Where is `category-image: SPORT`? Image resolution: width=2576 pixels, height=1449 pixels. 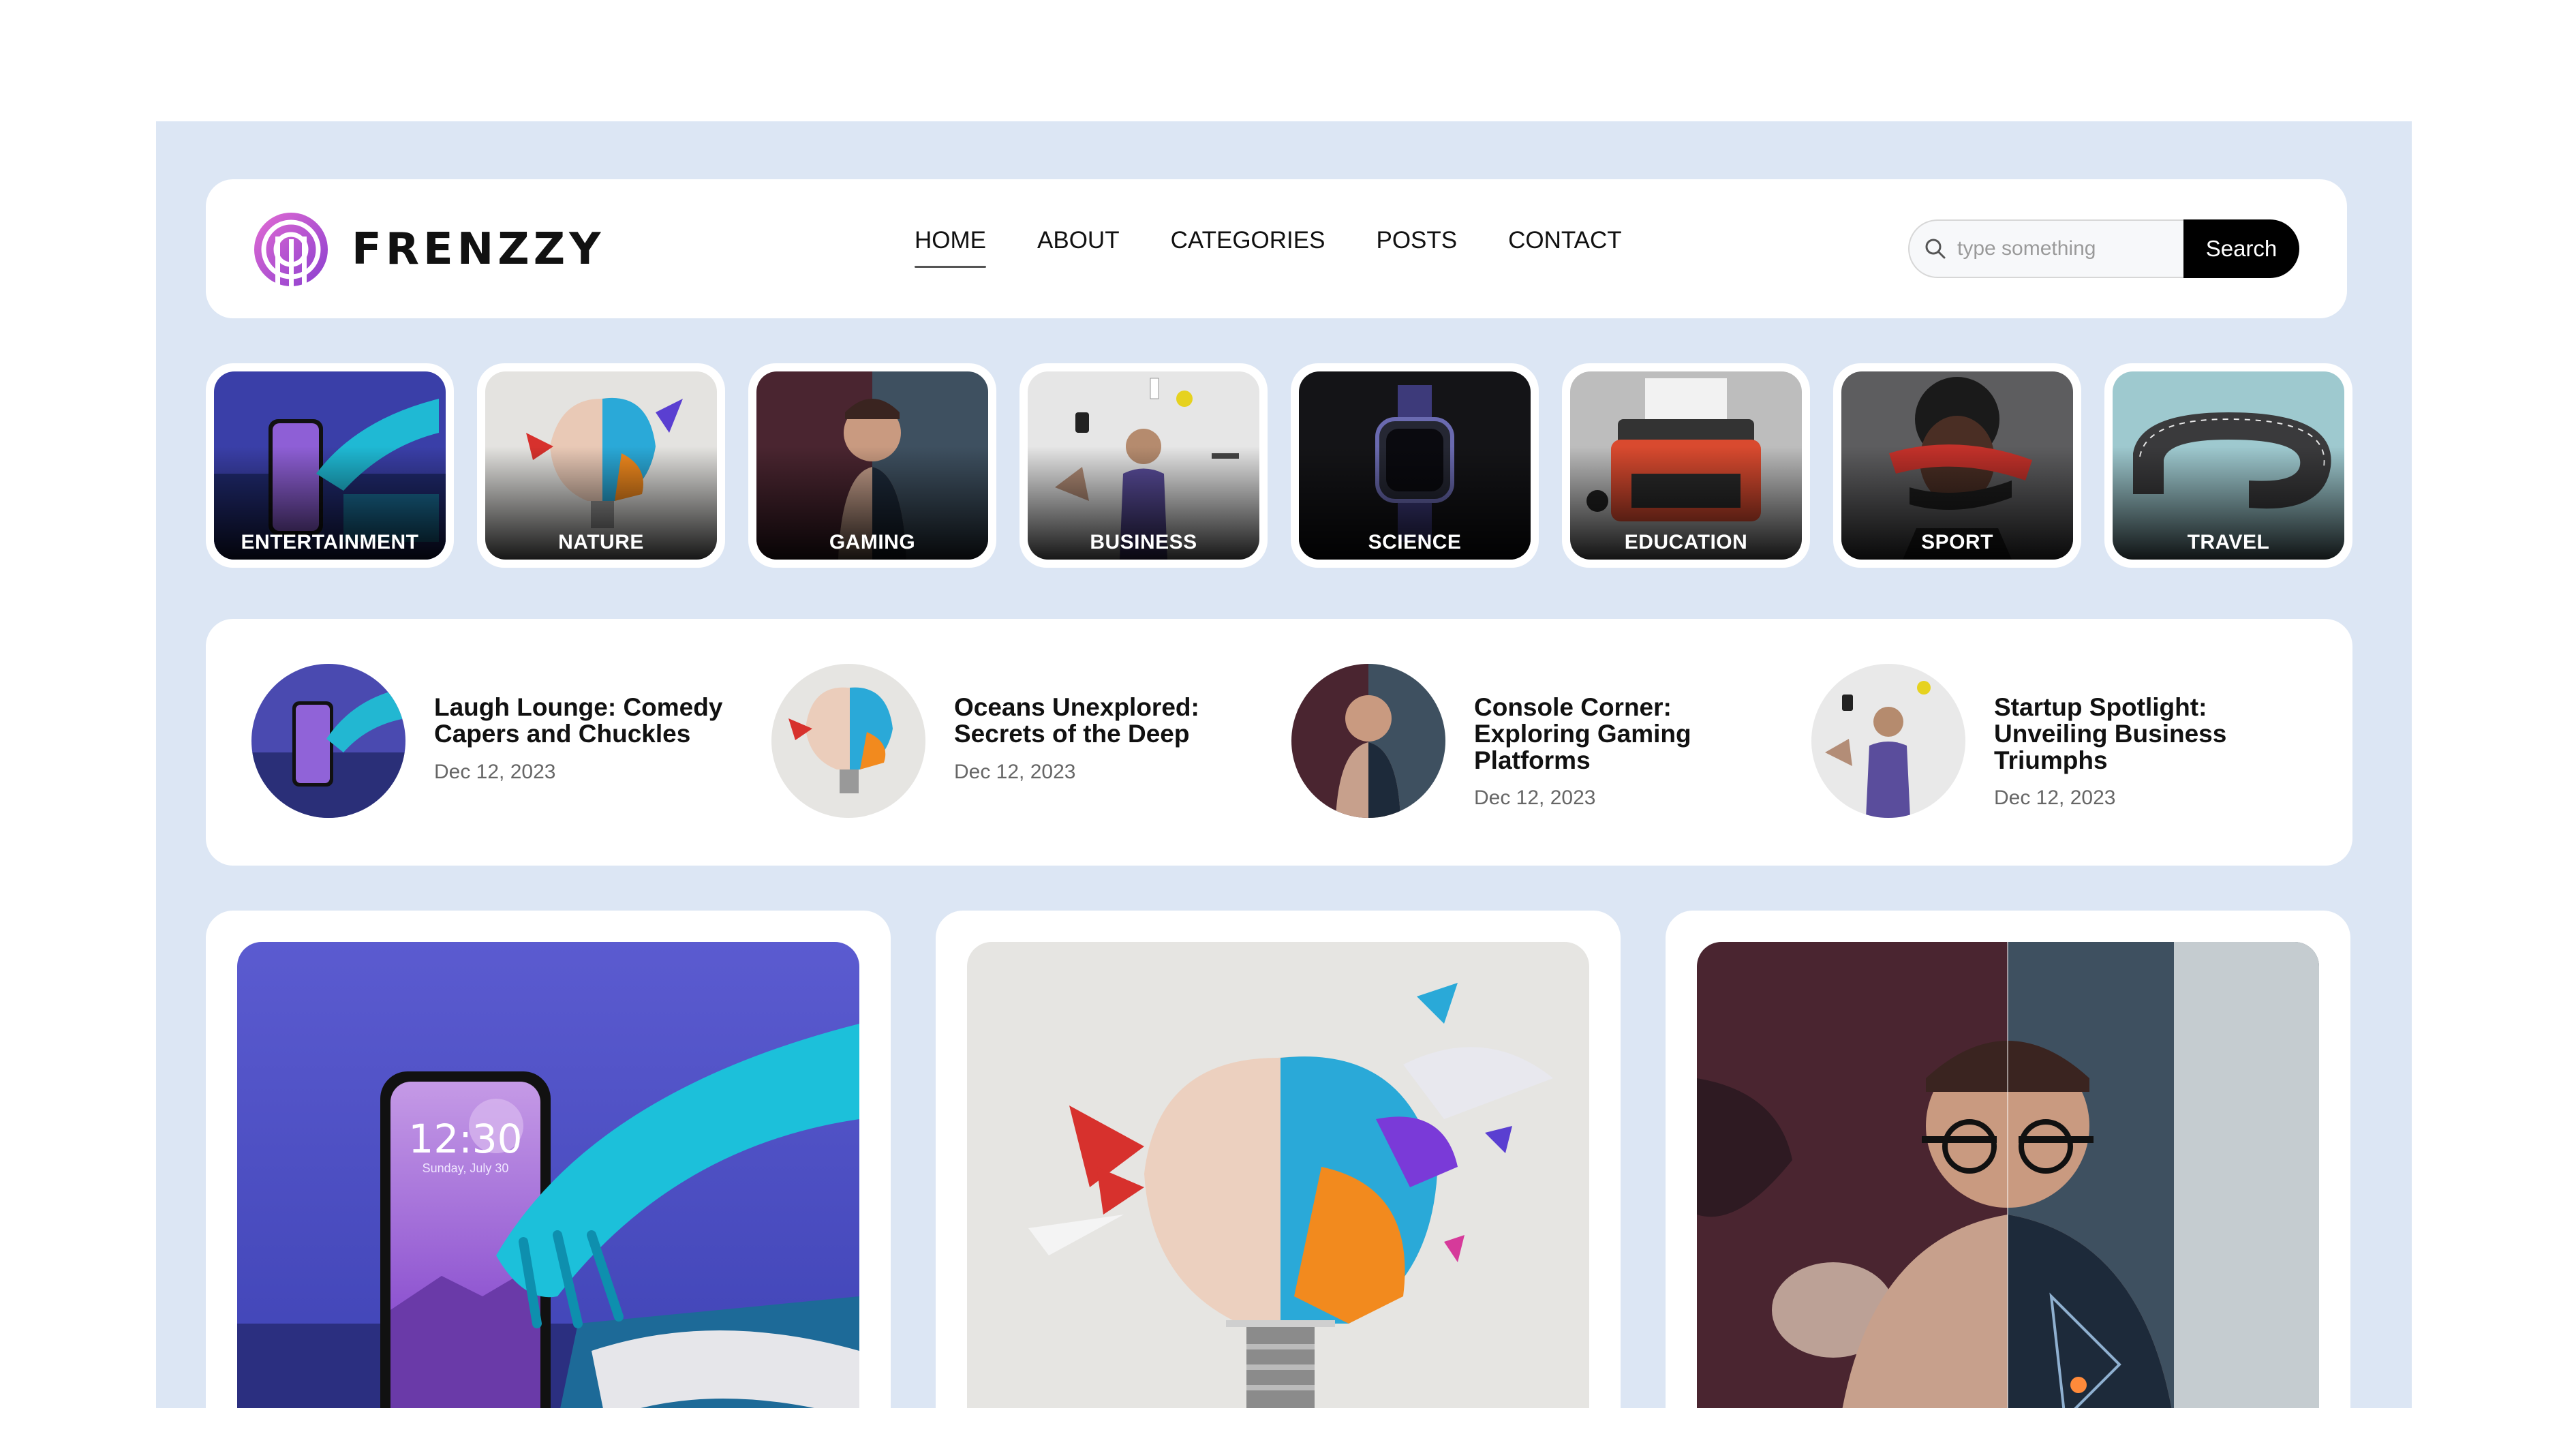 category-image: SPORT is located at coordinates (1957, 465).